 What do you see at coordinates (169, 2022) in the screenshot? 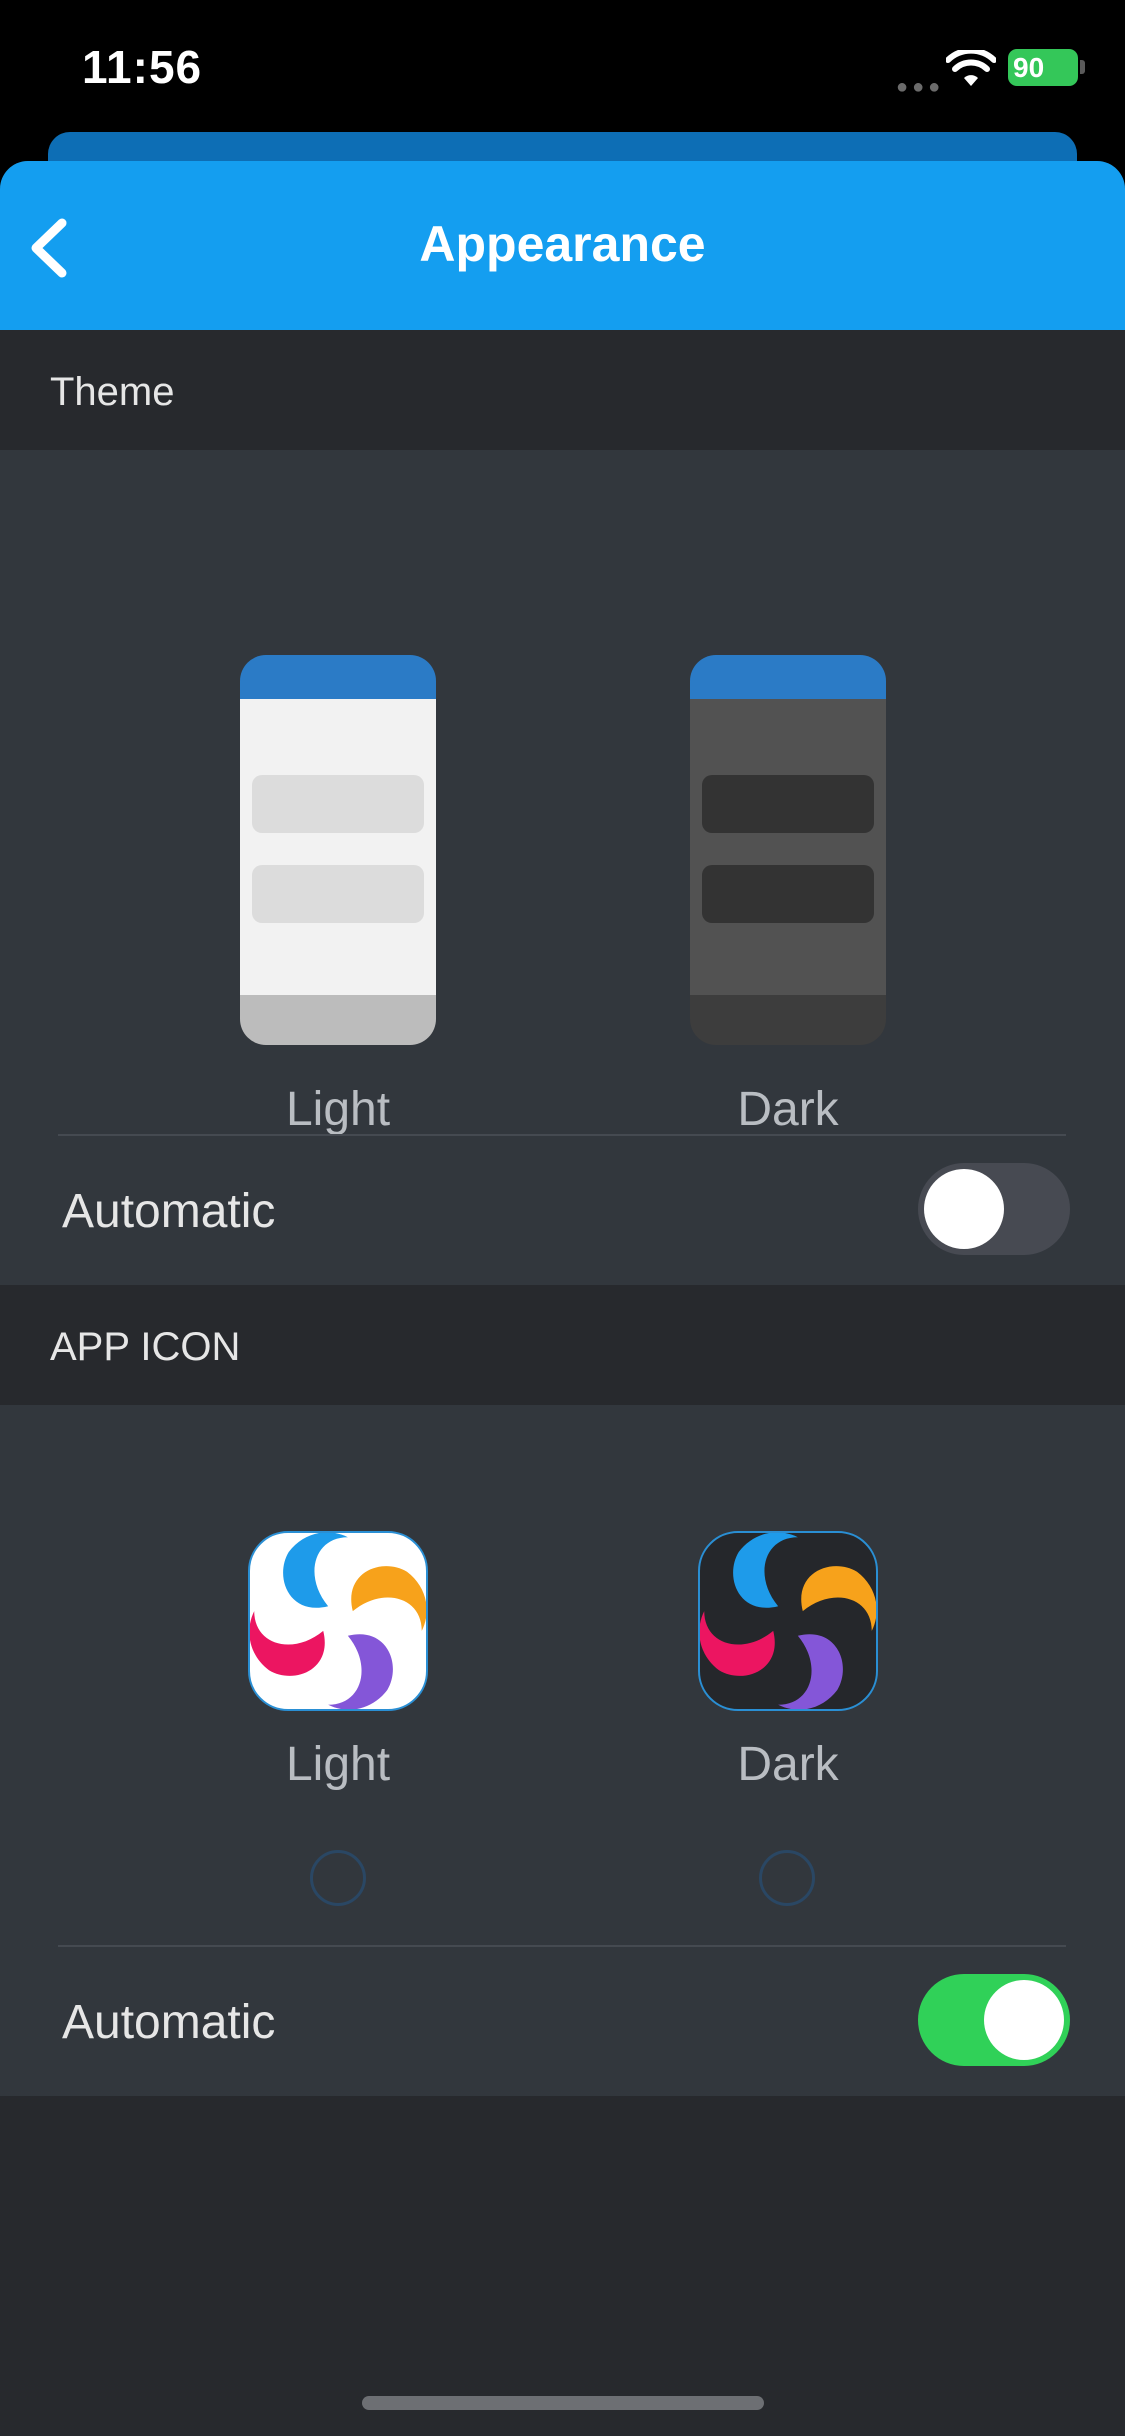
I see `icon-automatic-label: Automatic` at bounding box center [169, 2022].